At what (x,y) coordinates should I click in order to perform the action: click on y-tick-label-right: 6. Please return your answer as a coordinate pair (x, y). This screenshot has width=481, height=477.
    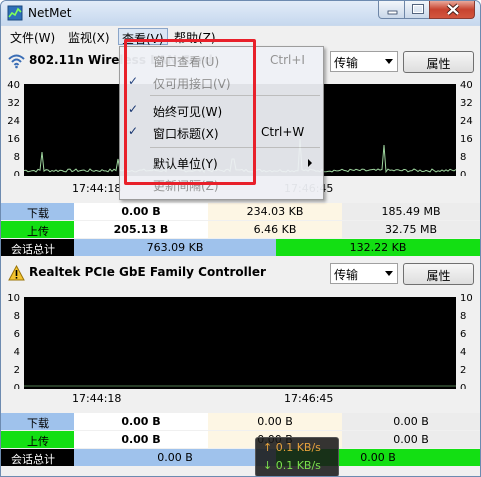
    Looking at the image, I should click on (463, 334).